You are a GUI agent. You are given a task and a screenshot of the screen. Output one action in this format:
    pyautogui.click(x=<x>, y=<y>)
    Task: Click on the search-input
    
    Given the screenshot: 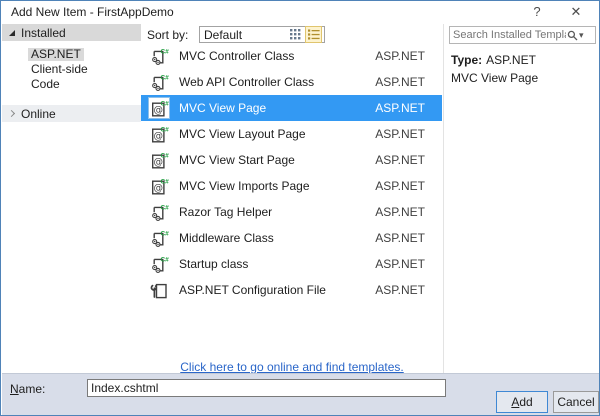 What is the action you would take?
    pyautogui.click(x=508, y=35)
    